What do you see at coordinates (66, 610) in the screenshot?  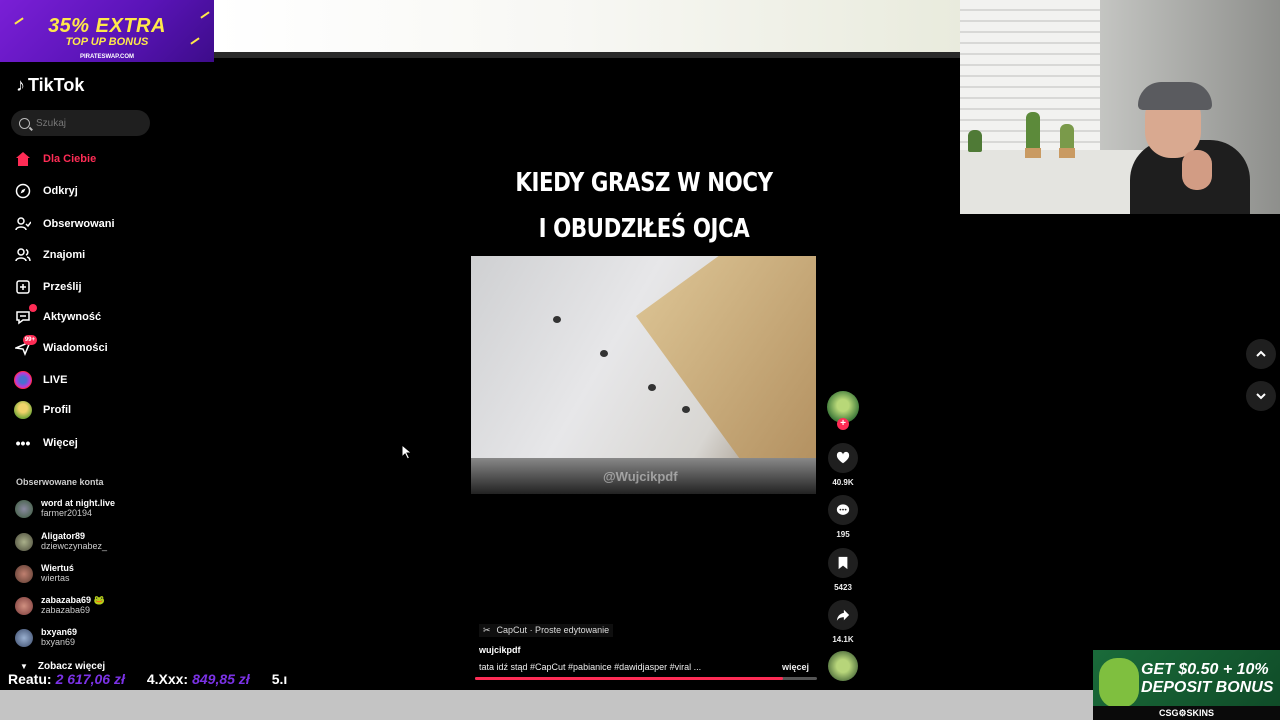 I see `account-handle: zabazaba69` at bounding box center [66, 610].